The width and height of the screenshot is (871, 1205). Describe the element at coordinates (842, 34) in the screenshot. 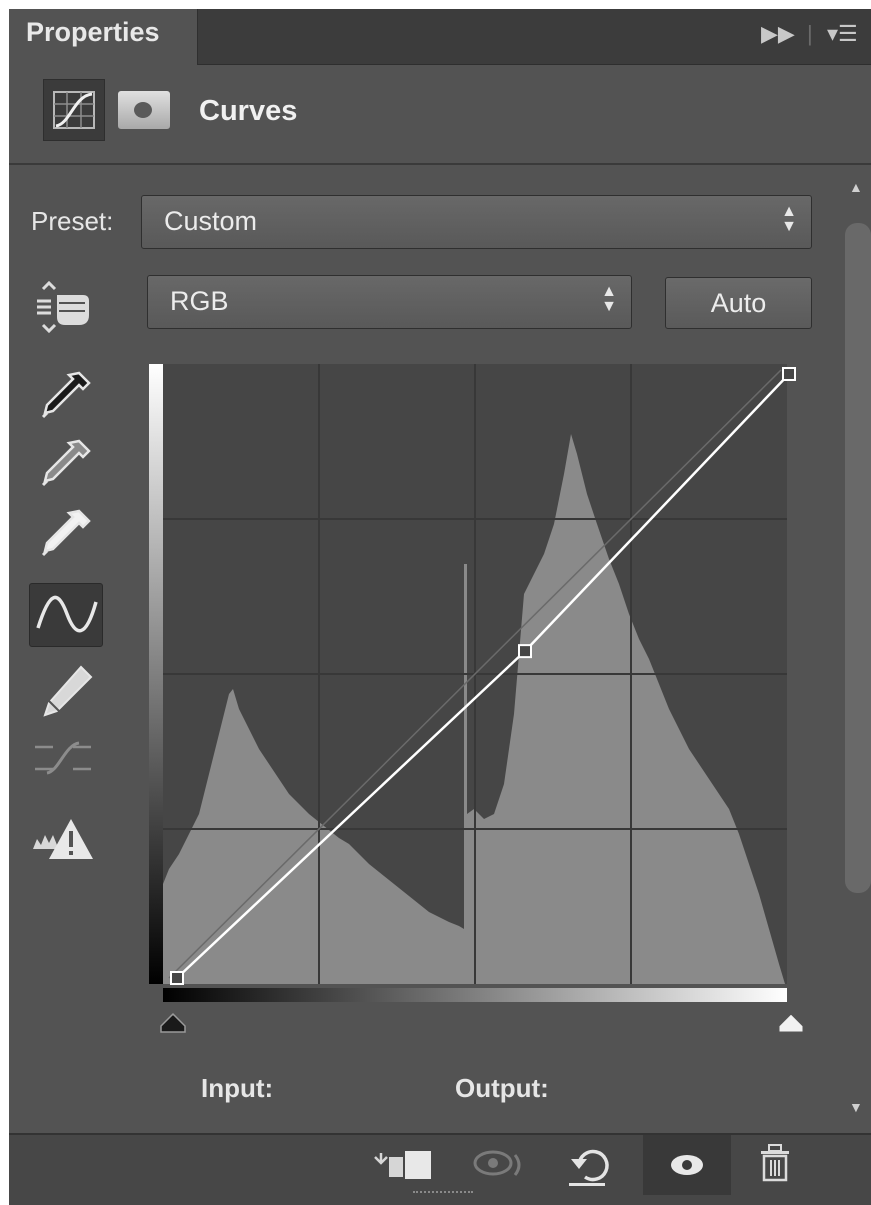

I see `panel-menu-icon: ▾☰` at that location.